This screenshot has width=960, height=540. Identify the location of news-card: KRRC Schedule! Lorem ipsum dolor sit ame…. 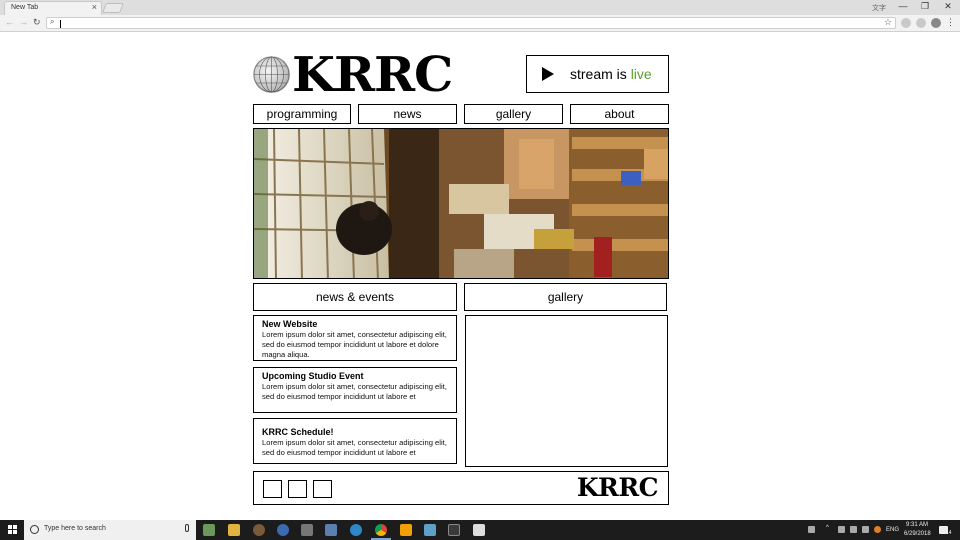
(355, 441).